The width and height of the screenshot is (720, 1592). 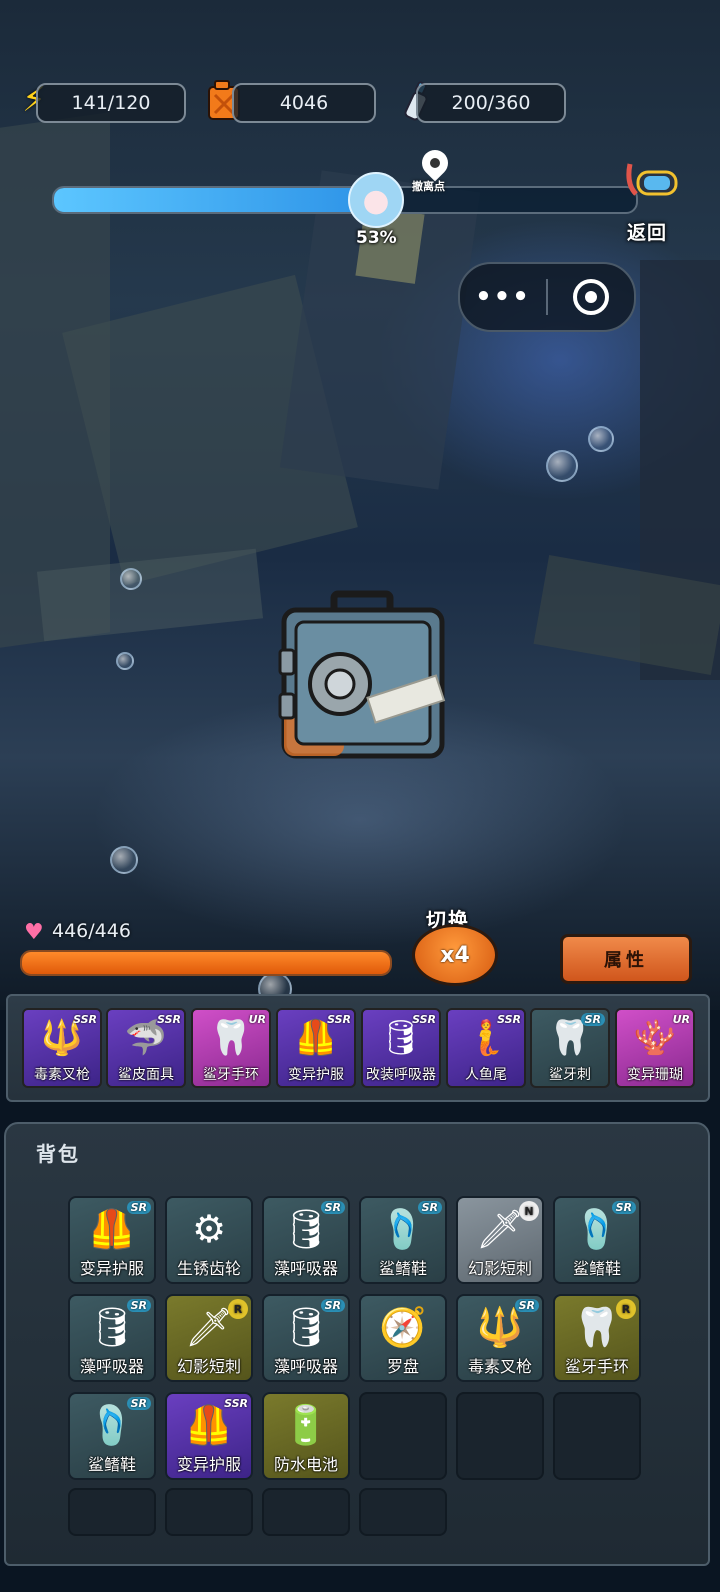 I want to click on fuel-counter: 4046, so click(x=304, y=103).